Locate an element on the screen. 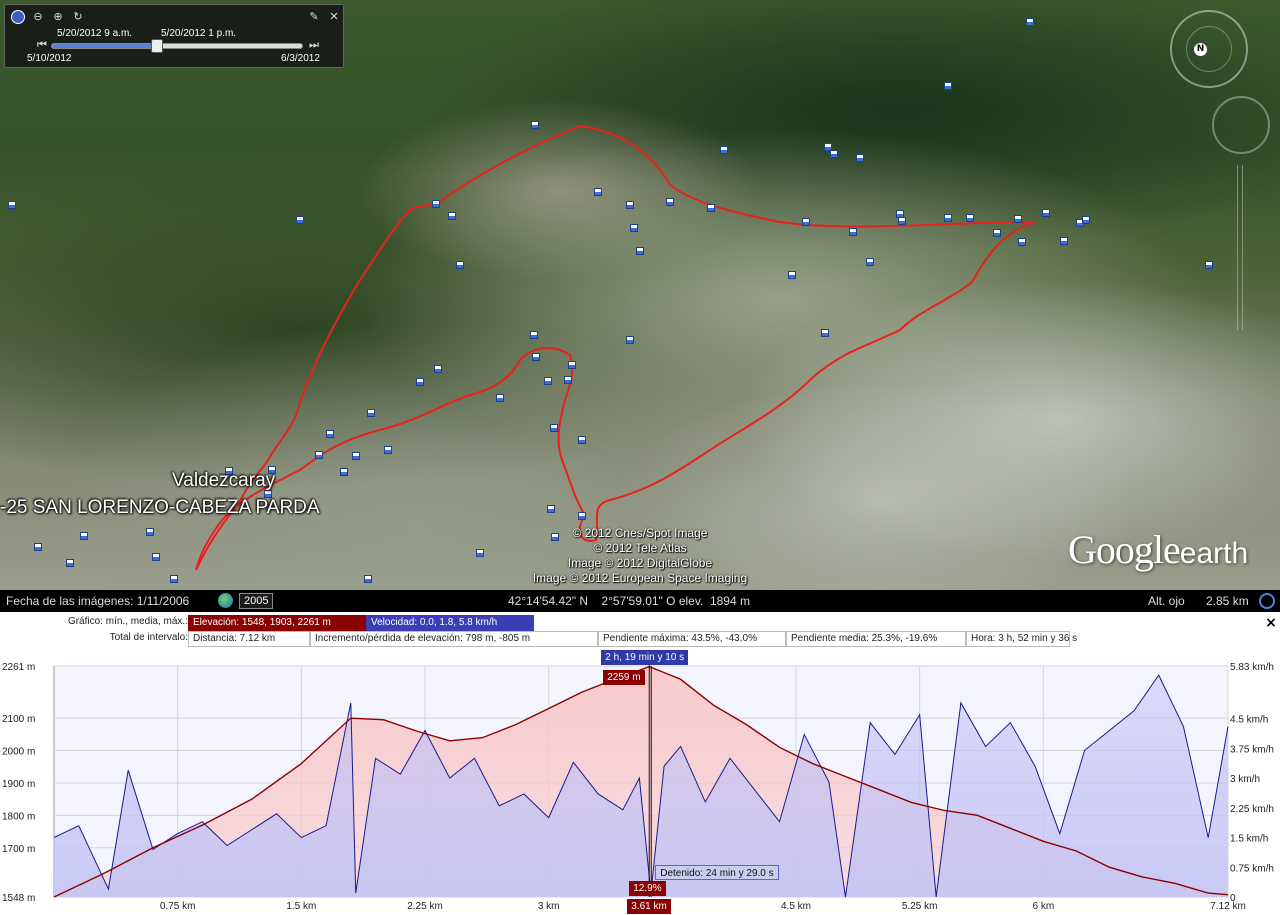  time-slider-track is located at coordinates (177, 46).